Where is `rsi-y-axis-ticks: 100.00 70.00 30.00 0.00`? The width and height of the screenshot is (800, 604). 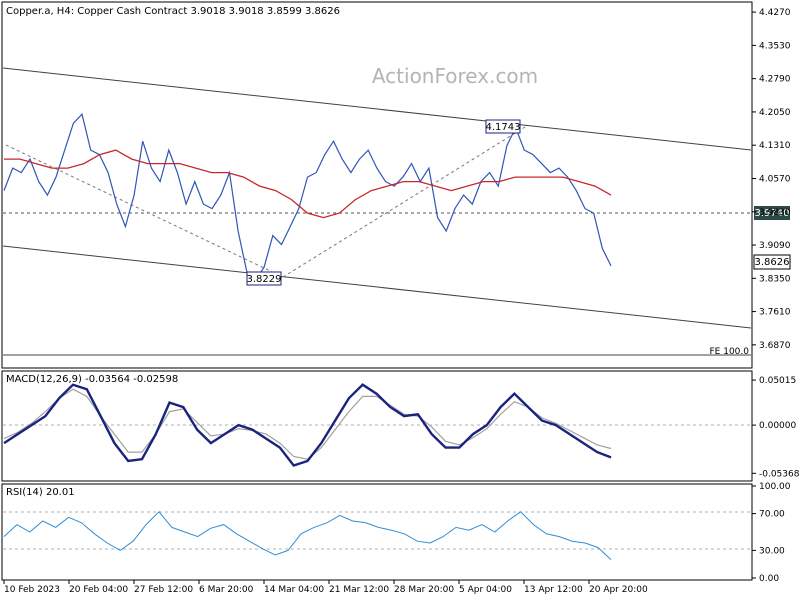 rsi-y-axis-ticks: 100.00 70.00 30.00 0.00 is located at coordinates (771, 533).